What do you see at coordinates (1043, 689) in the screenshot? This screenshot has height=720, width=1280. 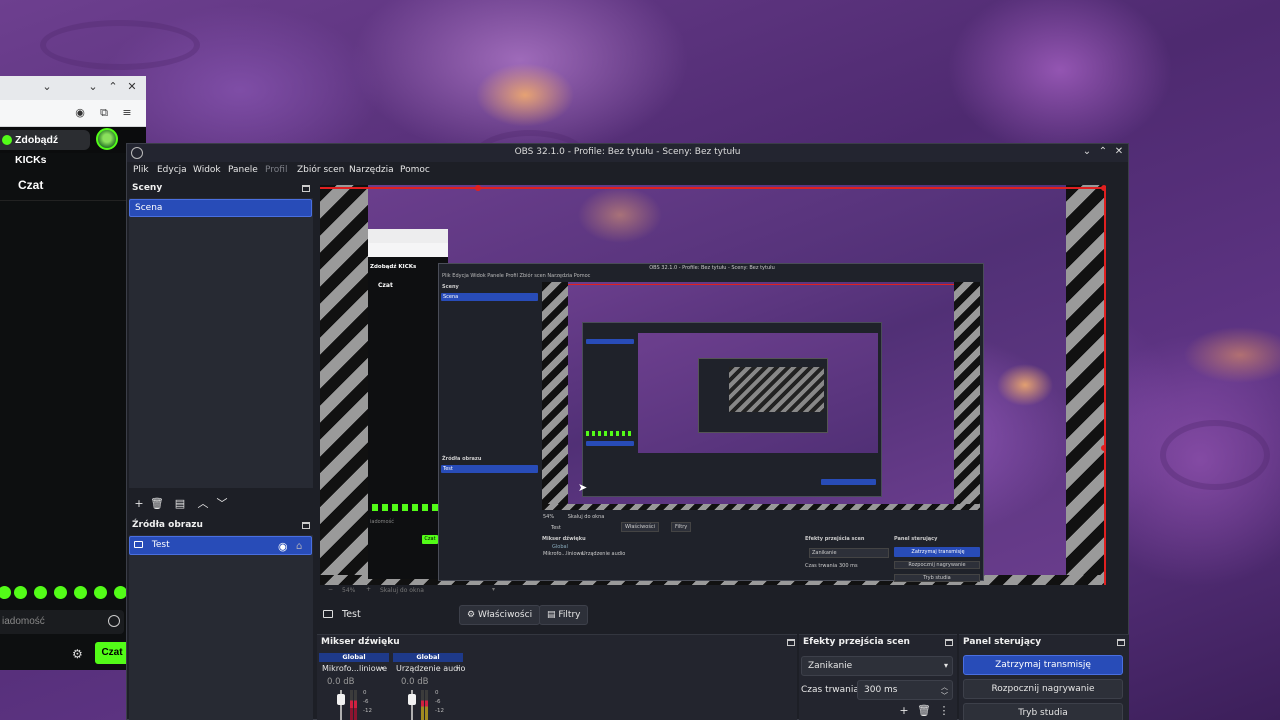 I see `start-recording-button: Rozpocznij nagrywanie` at bounding box center [1043, 689].